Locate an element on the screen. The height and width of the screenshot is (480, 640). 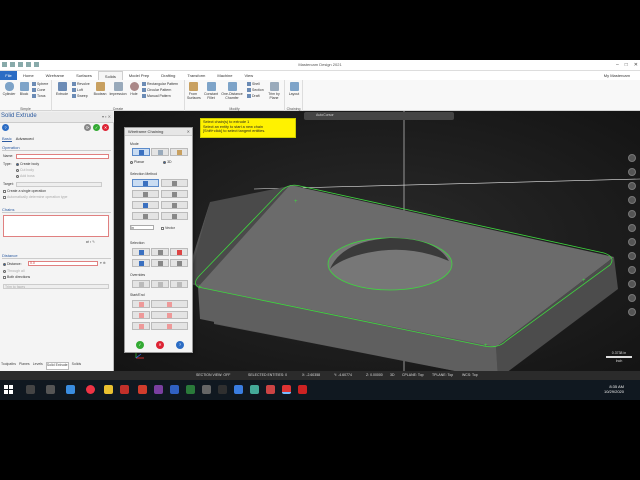
area-method-button is located at coordinates (174, 205).